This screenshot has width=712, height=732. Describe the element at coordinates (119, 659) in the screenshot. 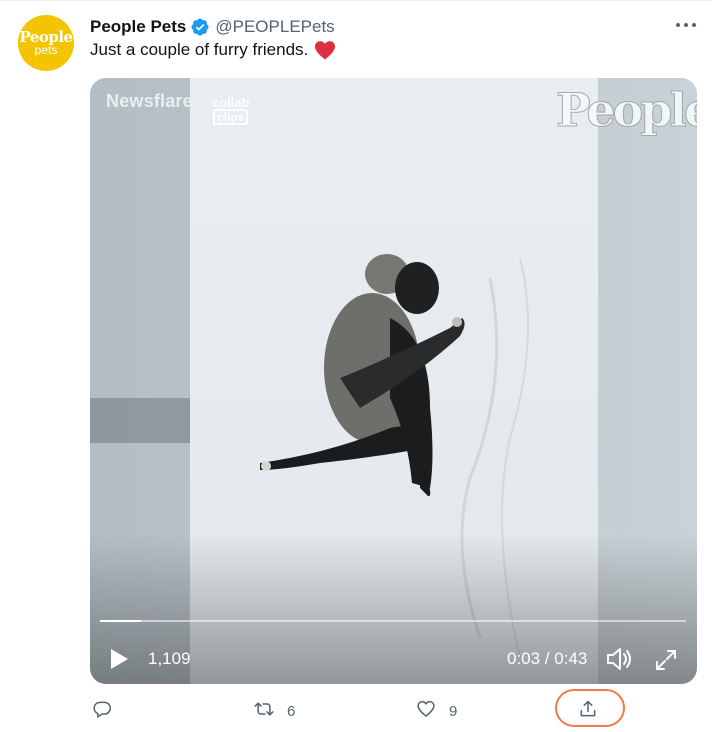

I see `play-icon` at that location.